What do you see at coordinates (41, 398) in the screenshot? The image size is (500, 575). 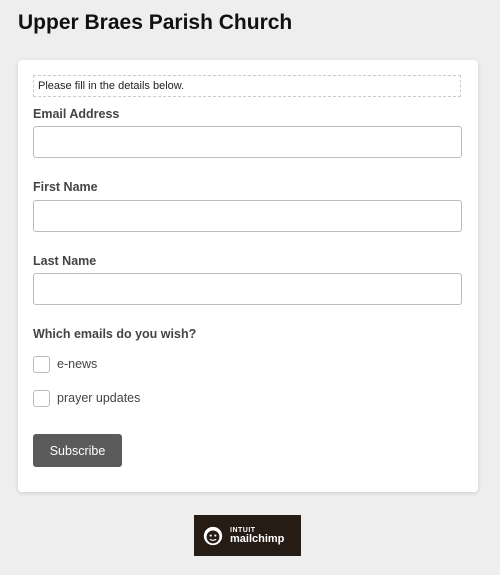 I see `prayer-updates-checkbox` at bounding box center [41, 398].